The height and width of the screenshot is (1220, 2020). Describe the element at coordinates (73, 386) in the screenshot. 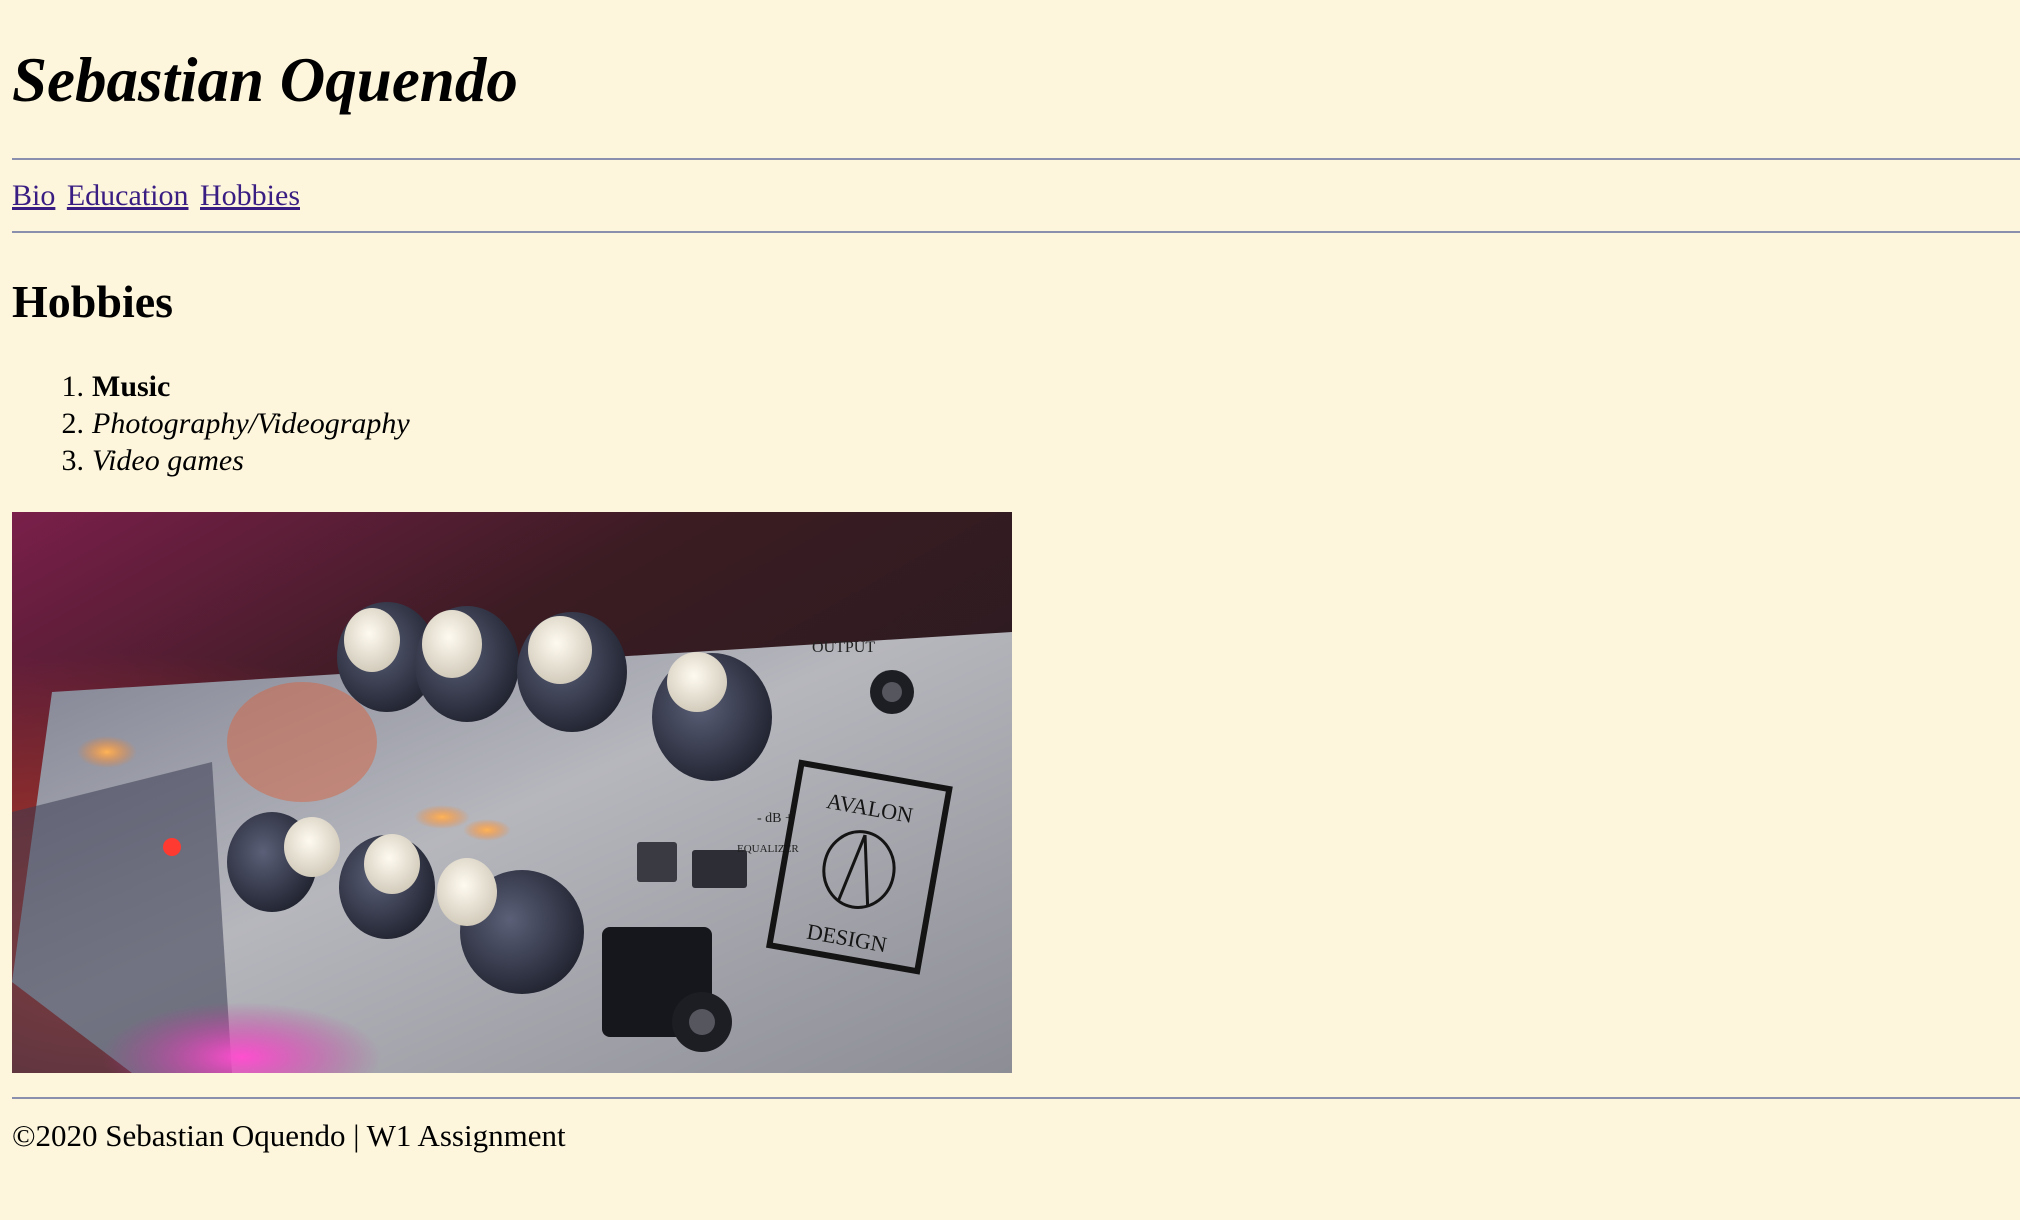

I see `list-number: 1.` at that location.